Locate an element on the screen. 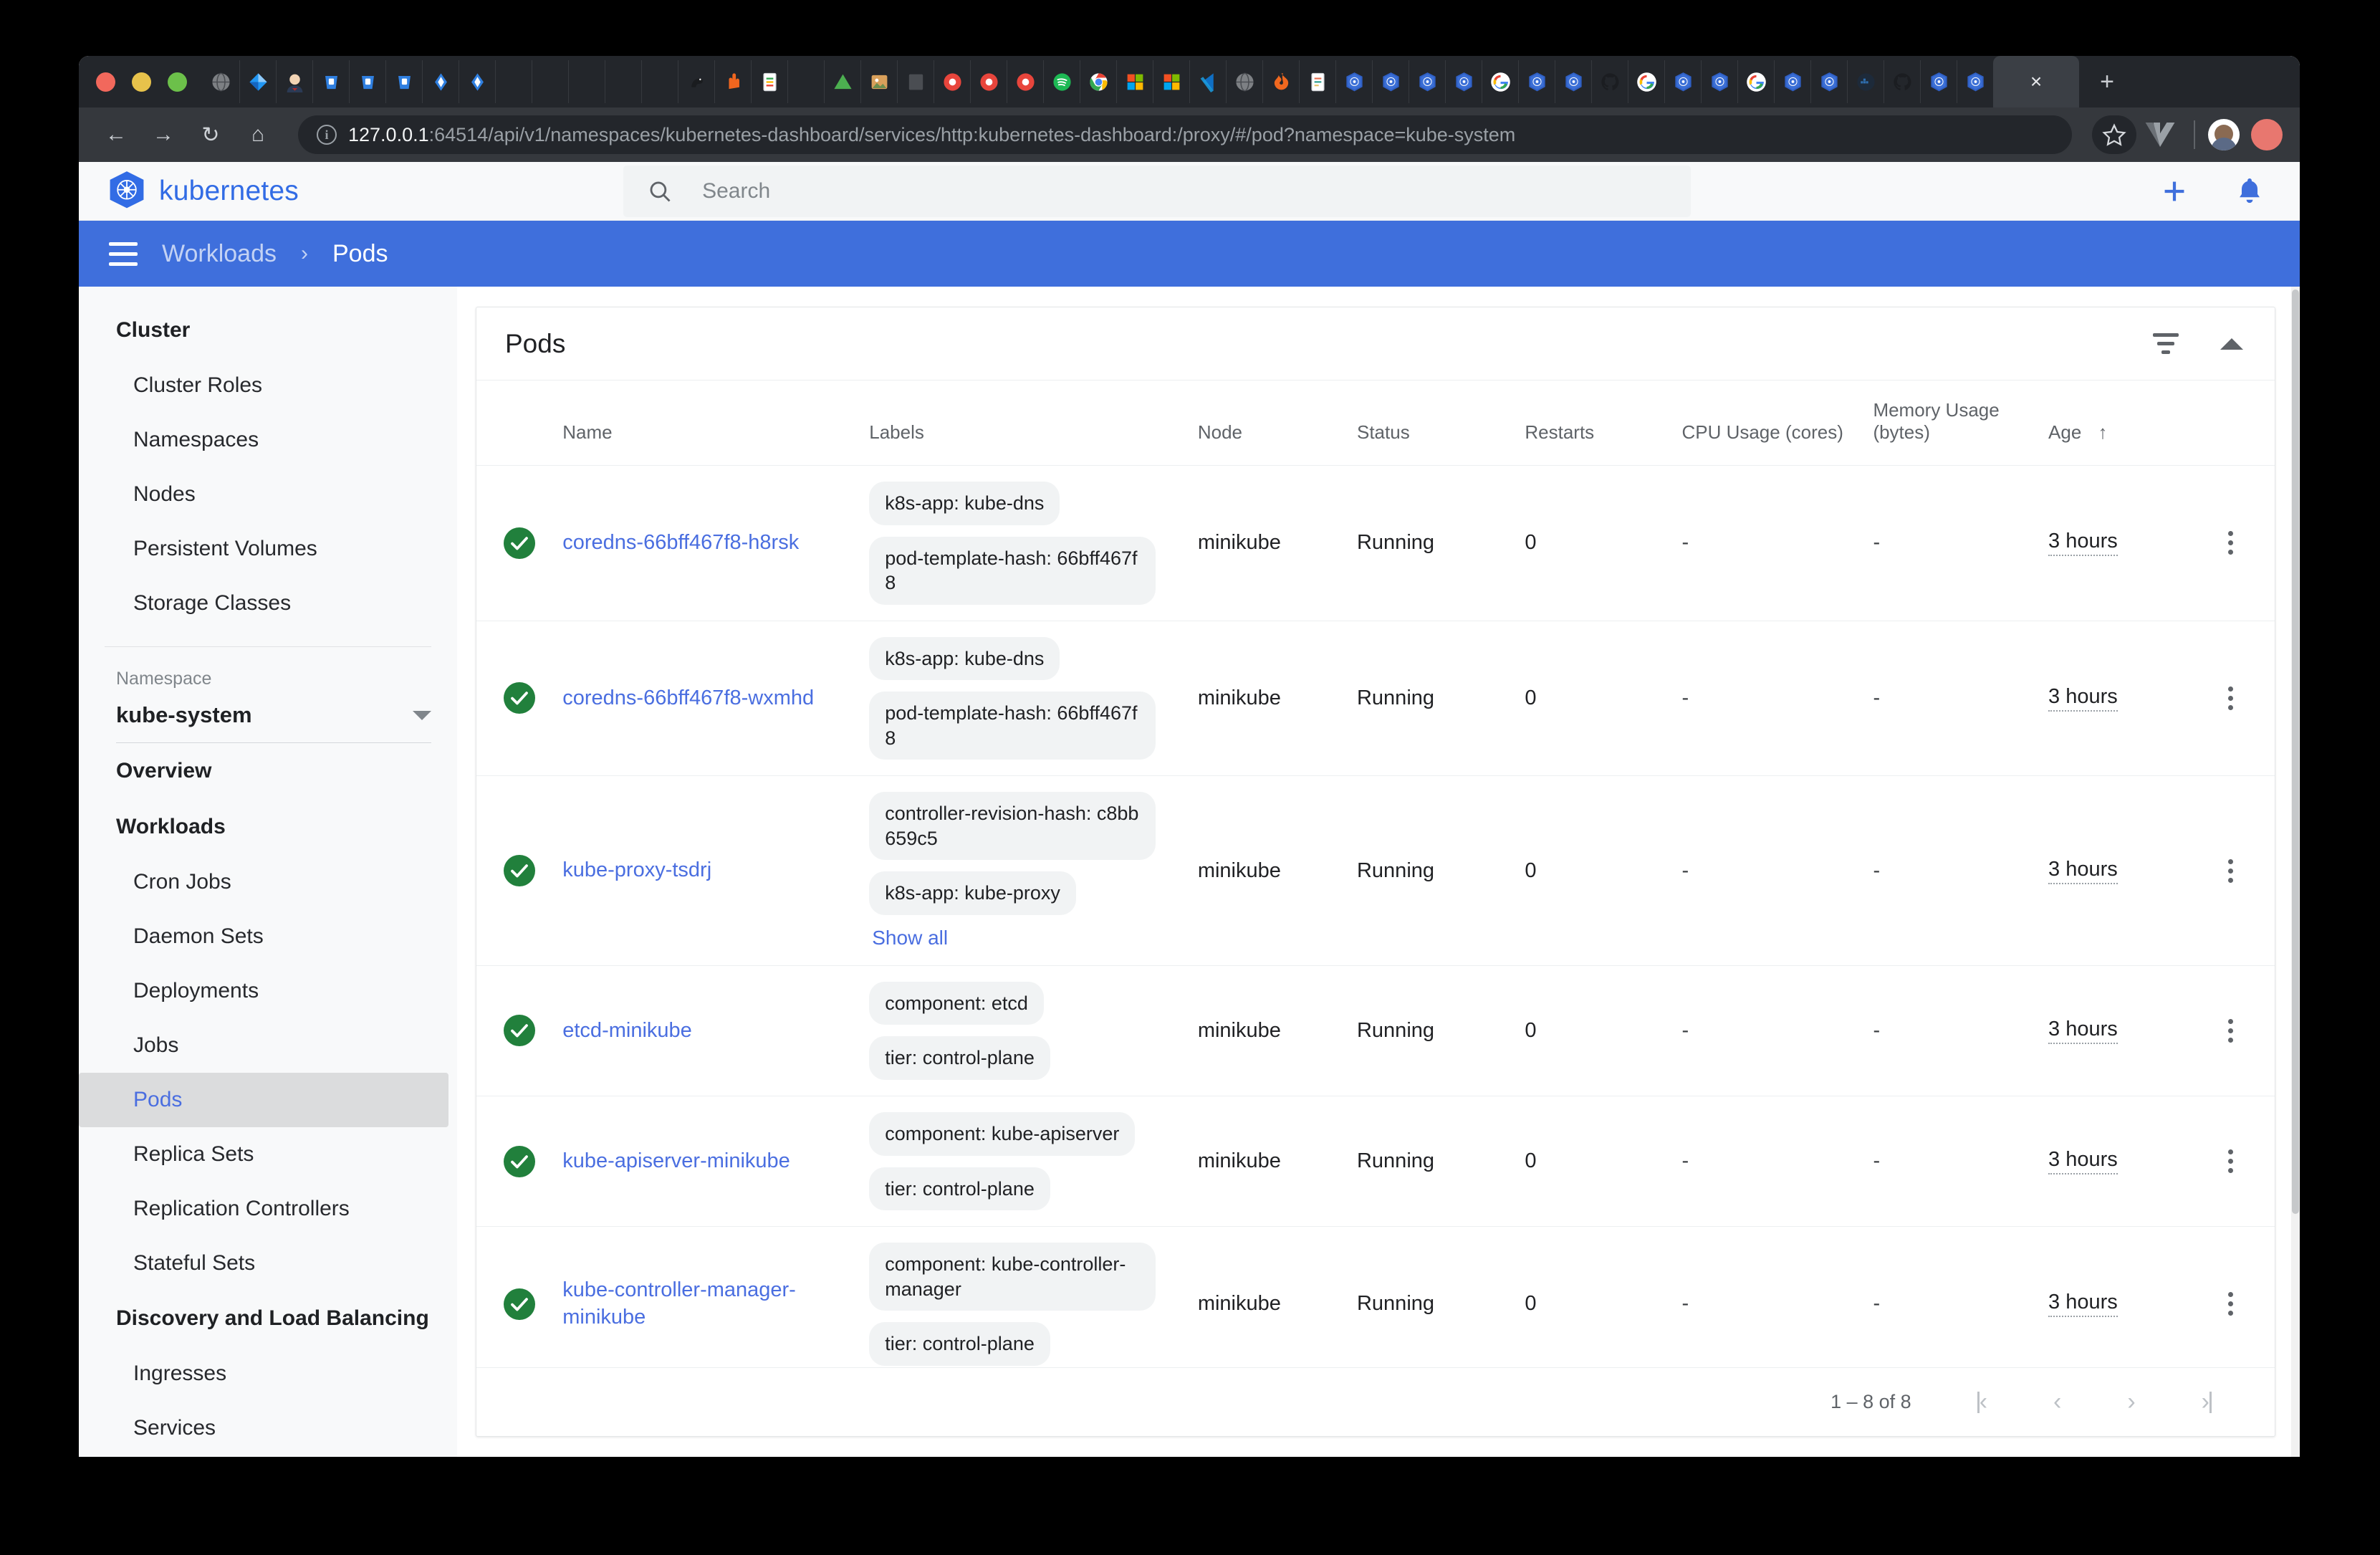 This screenshot has width=2380, height=1555. sidebar-item-daemon-sets: Daemon Sets is located at coordinates (263, 936).